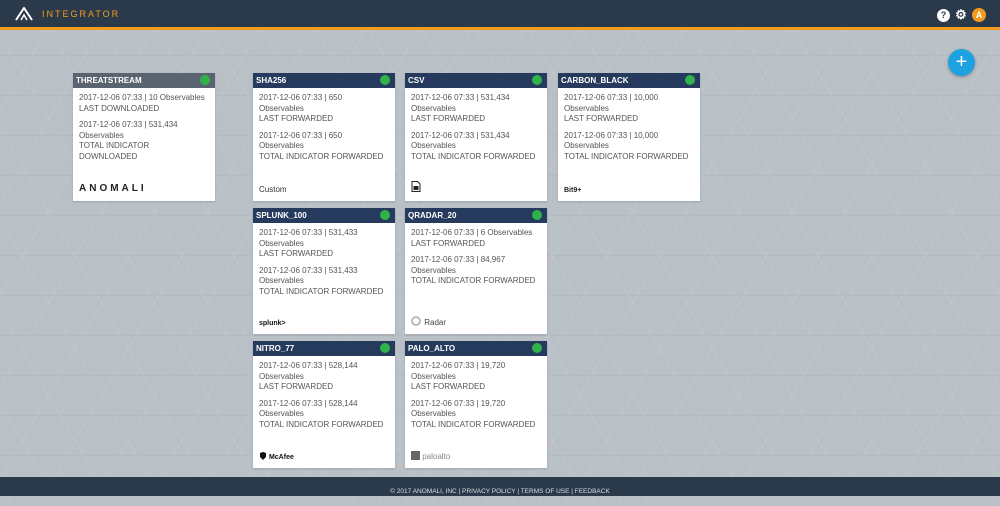  What do you see at coordinates (979, 15) in the screenshot?
I see `user-avatar: A` at bounding box center [979, 15].